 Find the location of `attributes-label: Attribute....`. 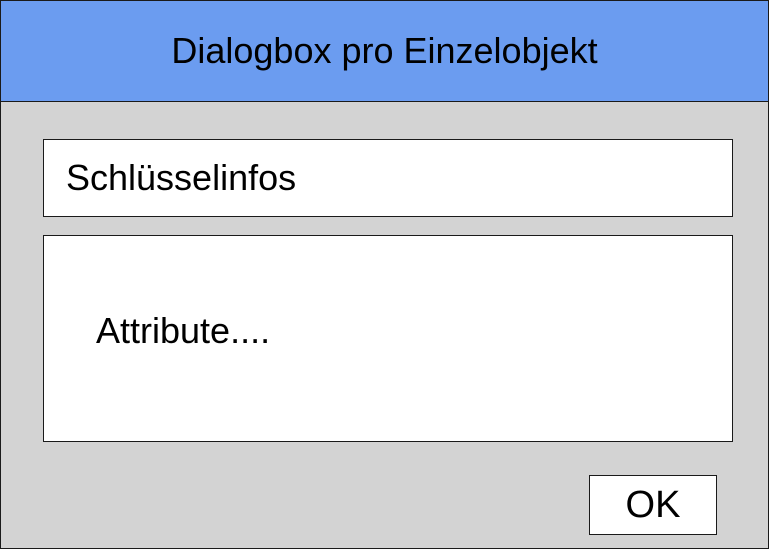

attributes-label: Attribute.... is located at coordinates (183, 330).